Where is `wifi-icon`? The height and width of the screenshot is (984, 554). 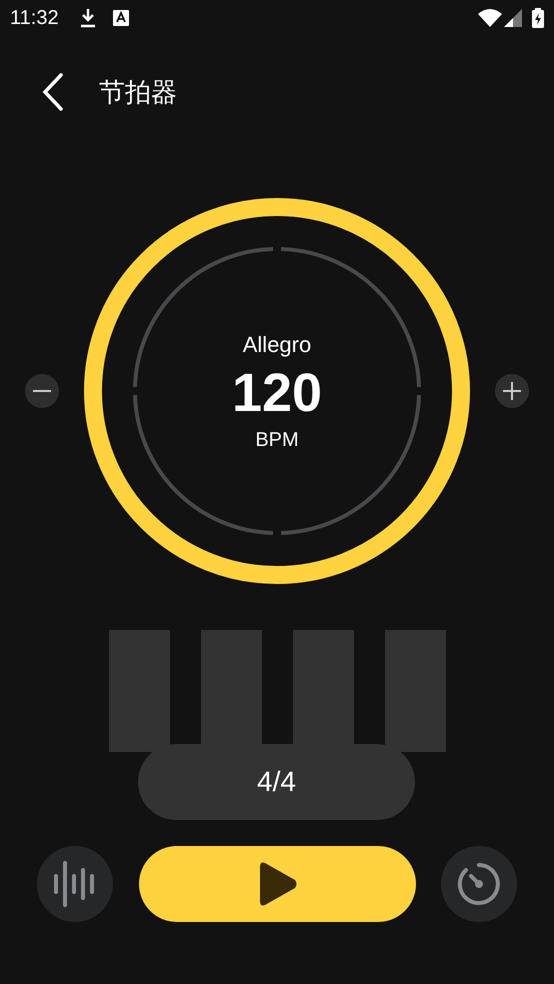
wifi-icon is located at coordinates (490, 18).